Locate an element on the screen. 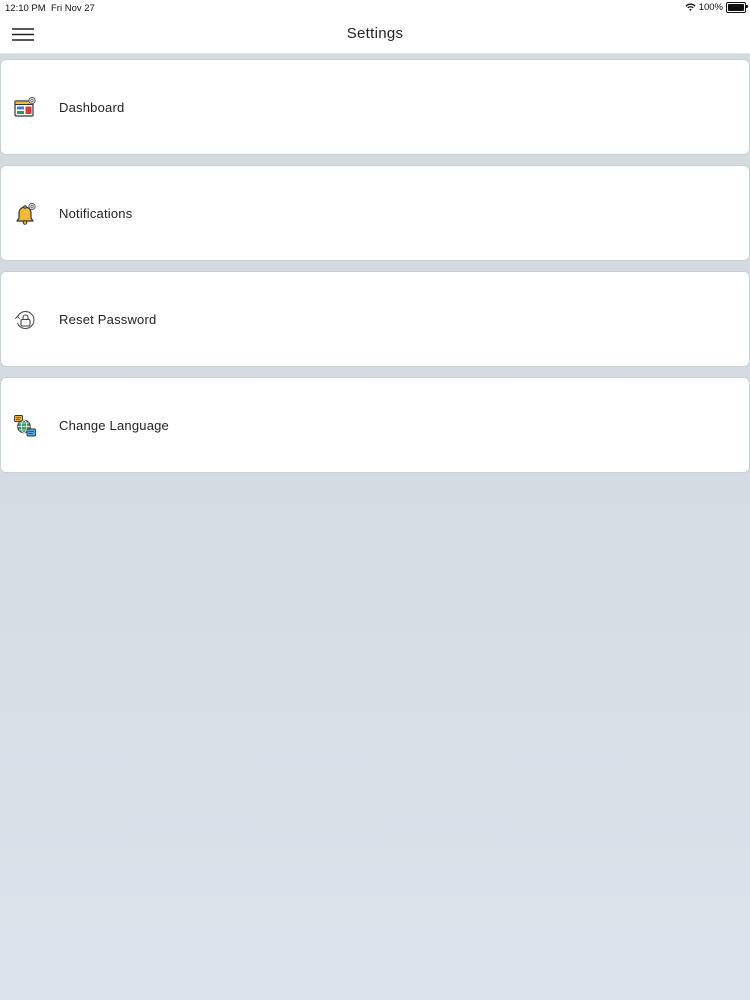 This screenshot has height=1000, width=750. status-time: 12:10 PM is located at coordinates (25, 8).